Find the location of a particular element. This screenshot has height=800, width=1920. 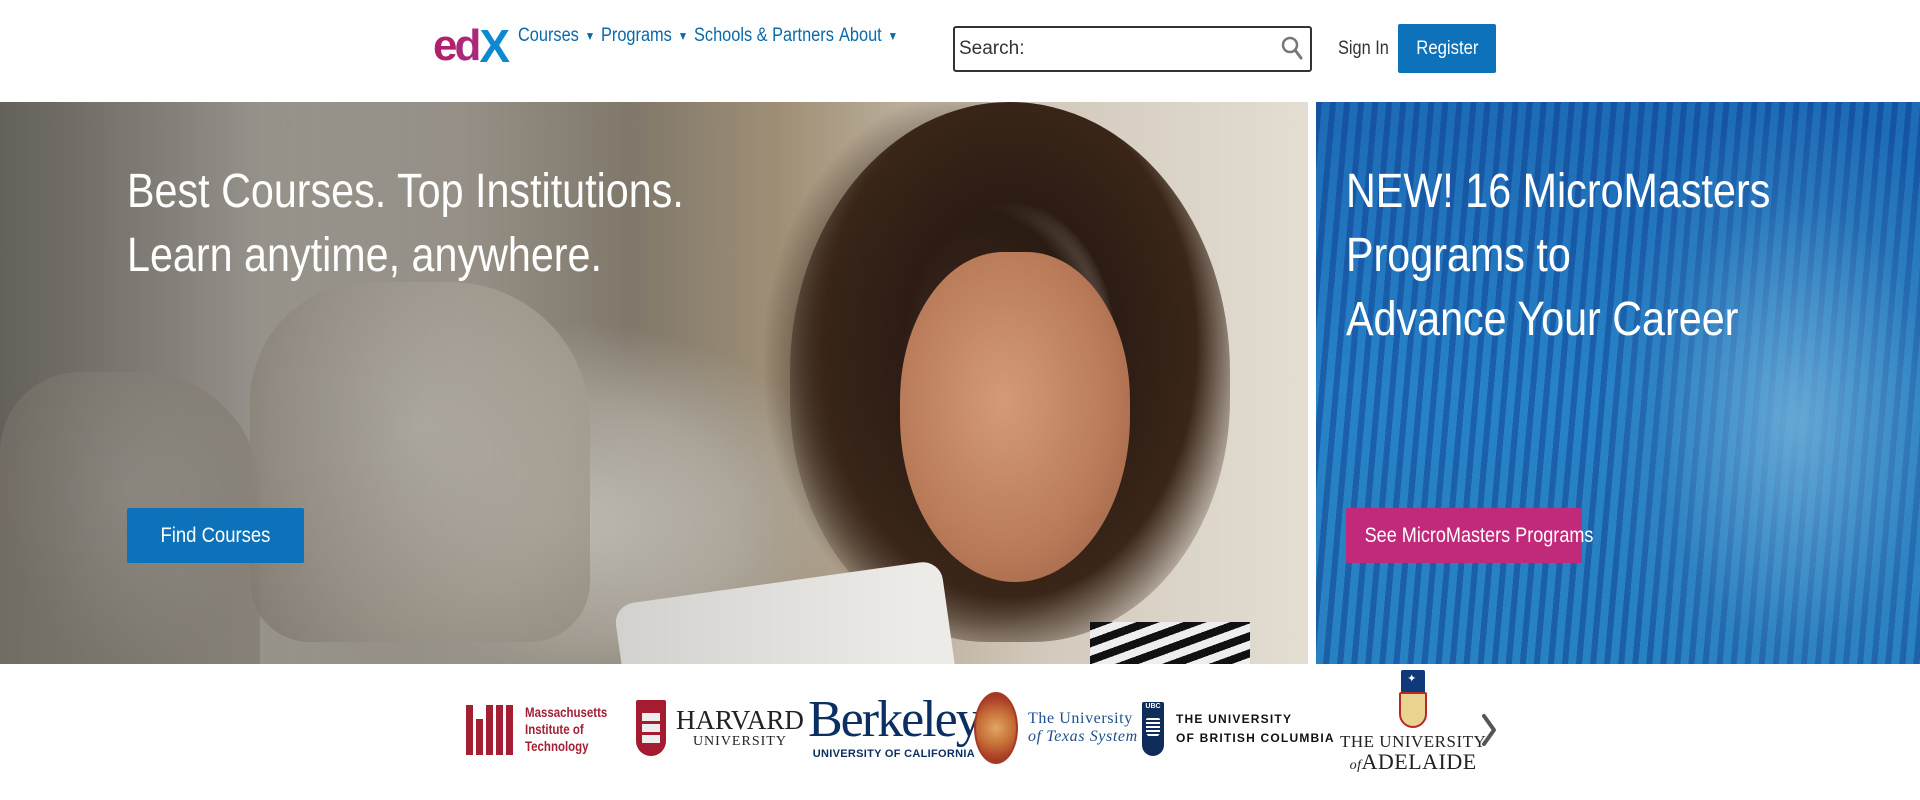

register-button-label: Register is located at coordinates (1447, 48).